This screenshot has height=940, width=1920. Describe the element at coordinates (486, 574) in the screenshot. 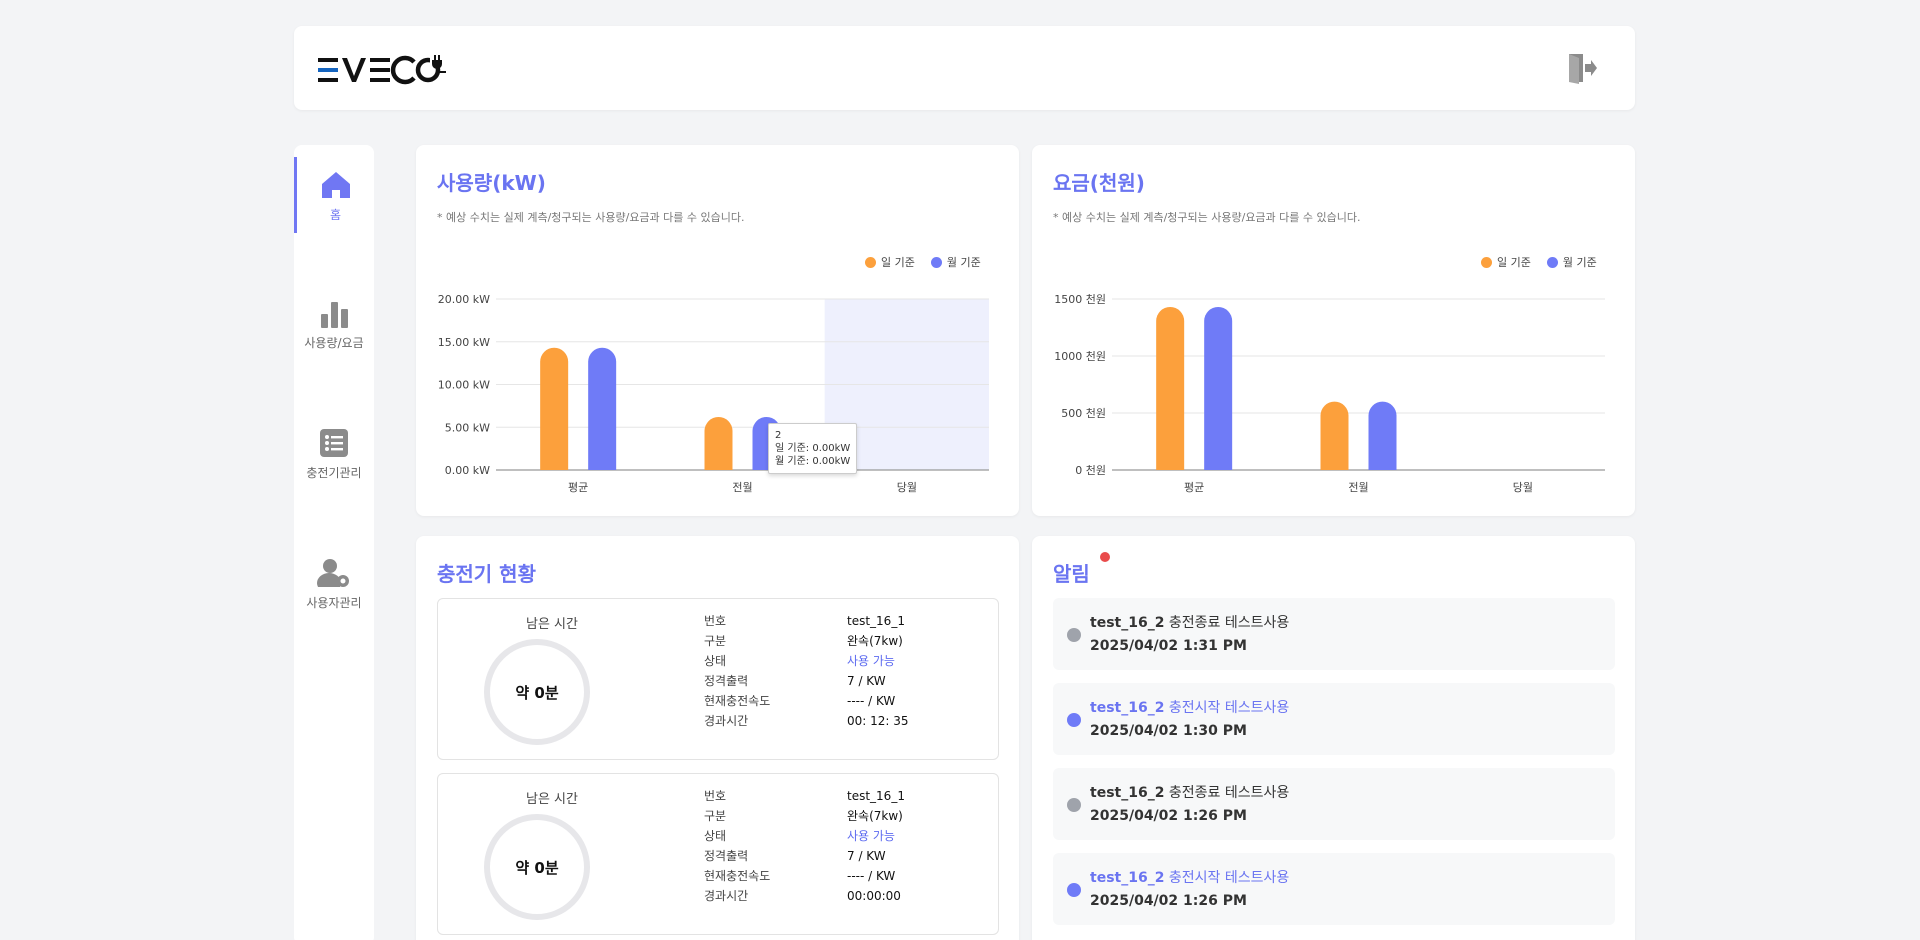

I see `charger-card-title: 충전기 현황` at that location.